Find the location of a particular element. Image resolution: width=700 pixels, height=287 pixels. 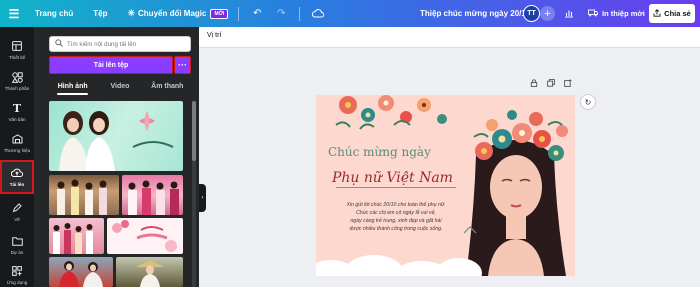

rail-item-projects: Dự án is located at coordinates (17, 245).